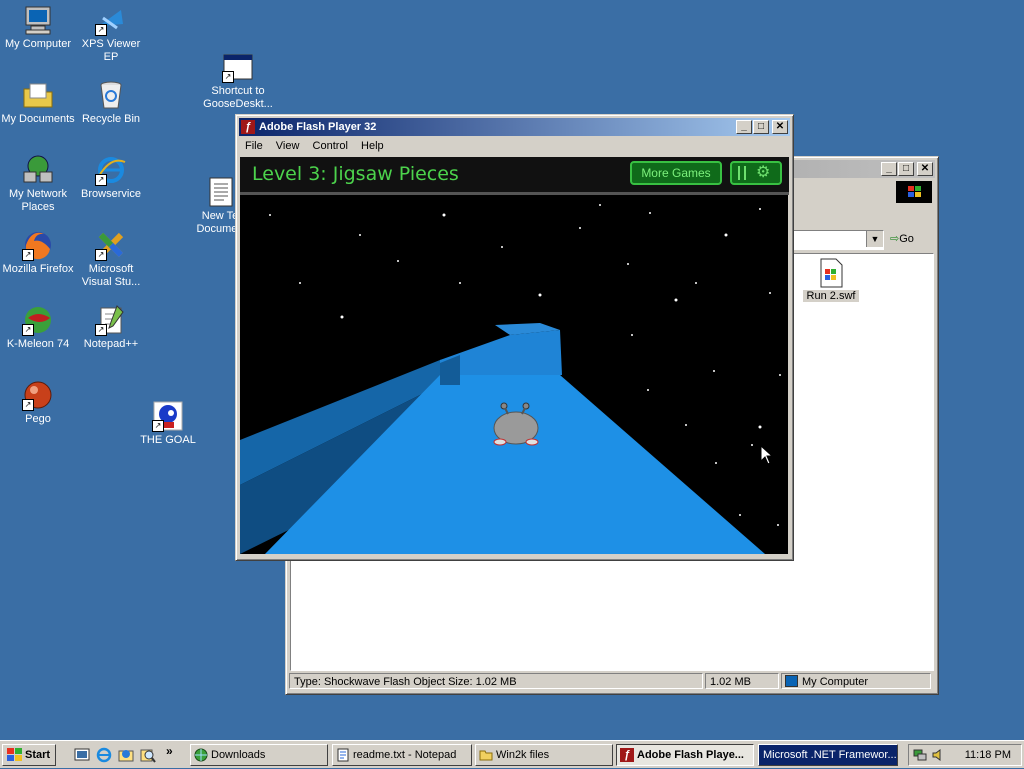  What do you see at coordinates (254, 146) in the screenshot?
I see `menu-file: File` at bounding box center [254, 146].